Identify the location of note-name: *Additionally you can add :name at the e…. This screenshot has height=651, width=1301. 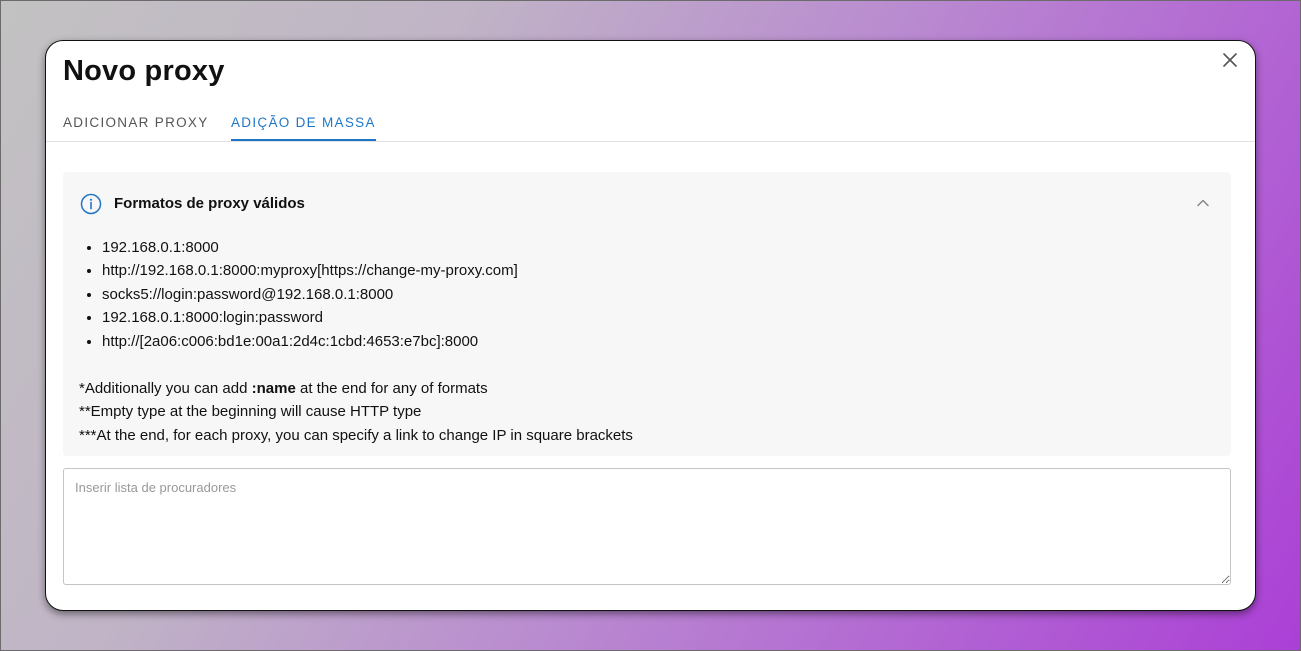
(283, 388).